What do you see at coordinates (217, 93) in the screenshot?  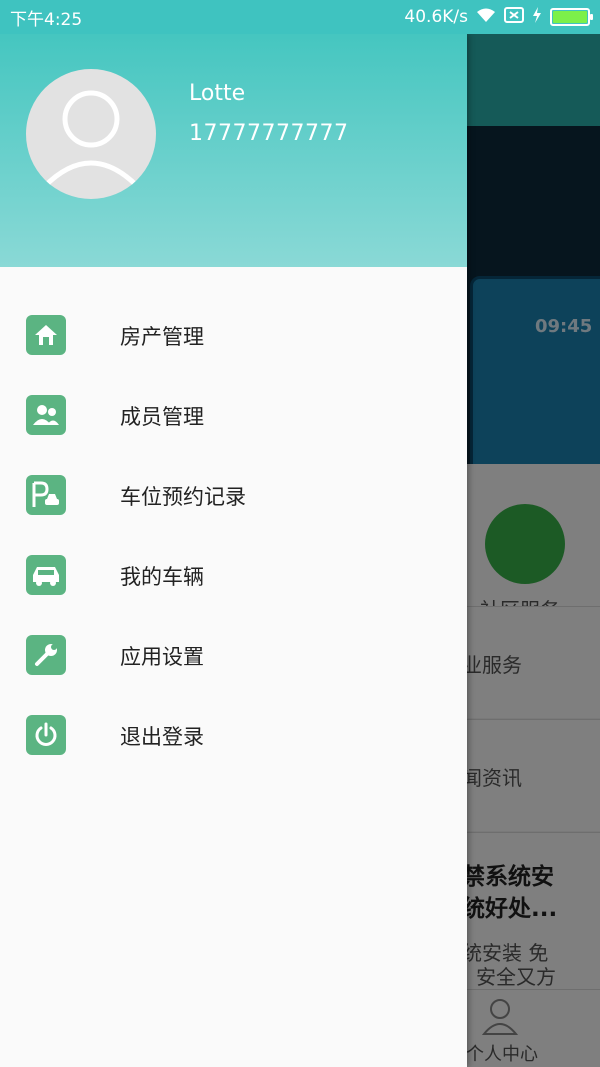 I see `user-name: Lotte` at bounding box center [217, 93].